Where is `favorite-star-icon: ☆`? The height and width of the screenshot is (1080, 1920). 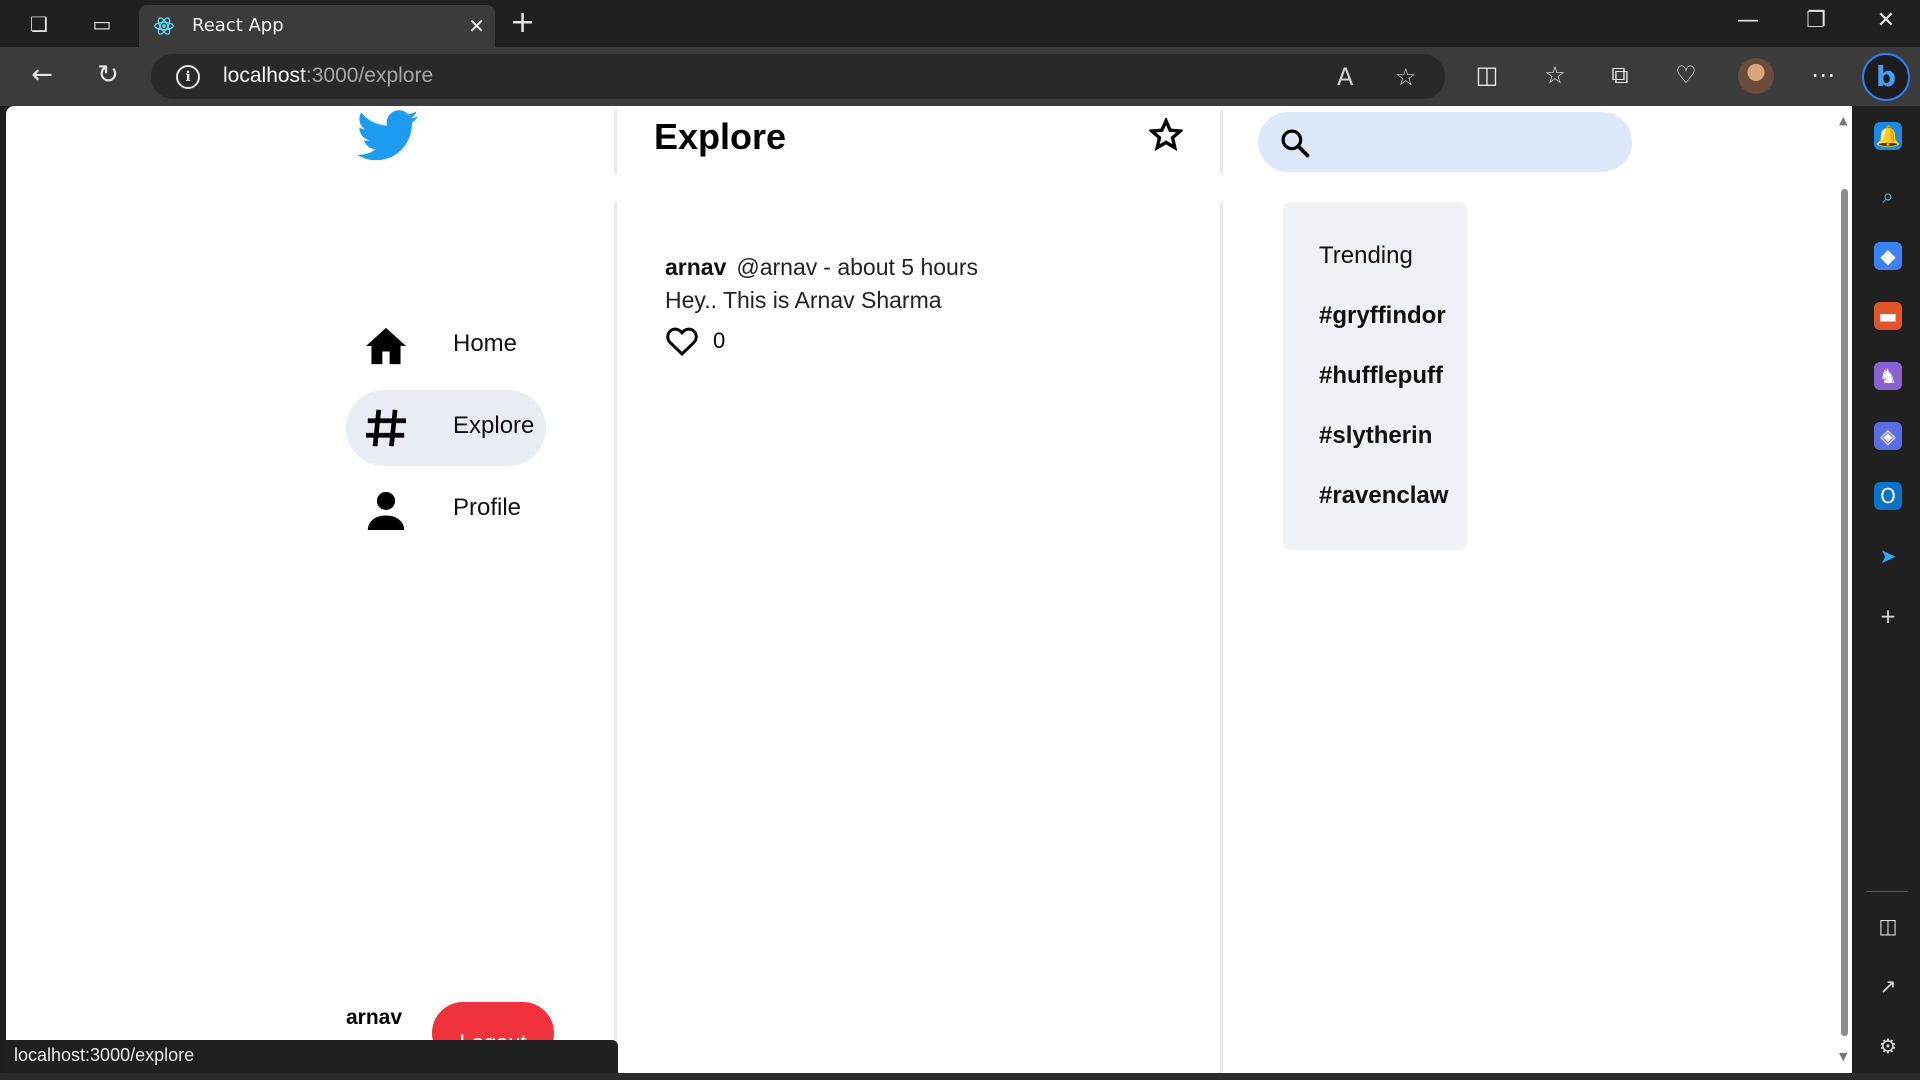 favorite-star-icon: ☆ is located at coordinates (1406, 77).